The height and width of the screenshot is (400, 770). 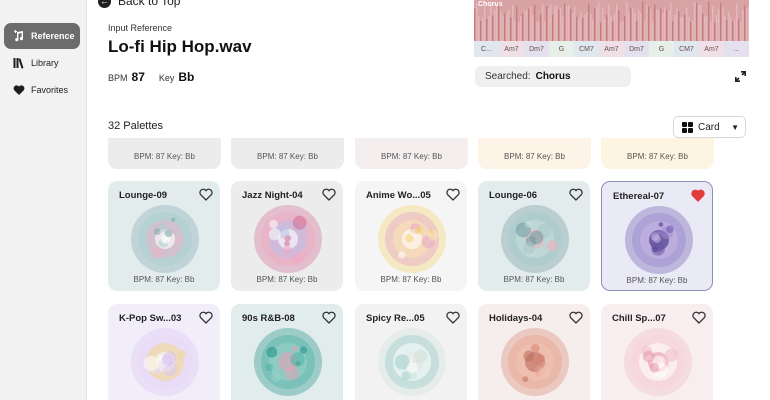 I want to click on palette-title: Chill Sp...07, so click(x=639, y=318).